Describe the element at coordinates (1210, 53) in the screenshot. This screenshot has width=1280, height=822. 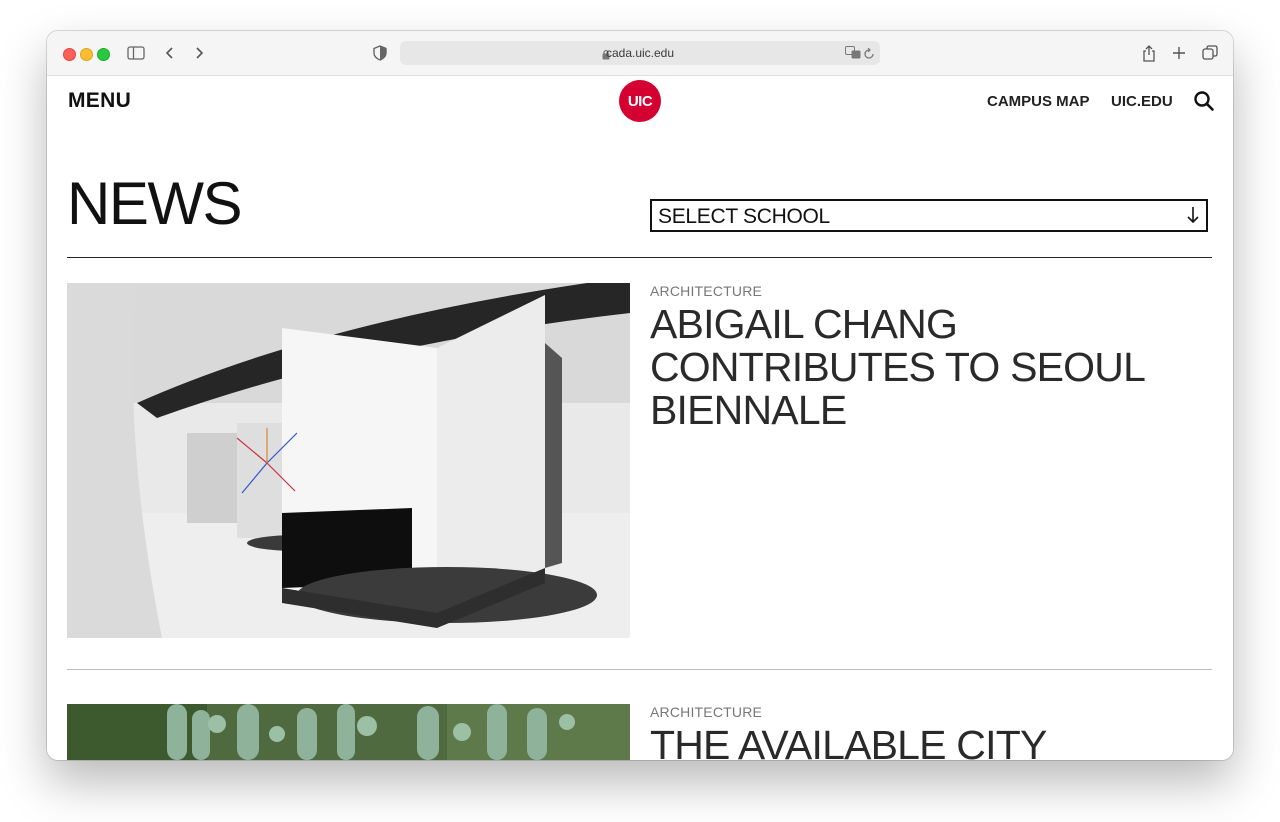
I see `tab-overview-icon` at that location.